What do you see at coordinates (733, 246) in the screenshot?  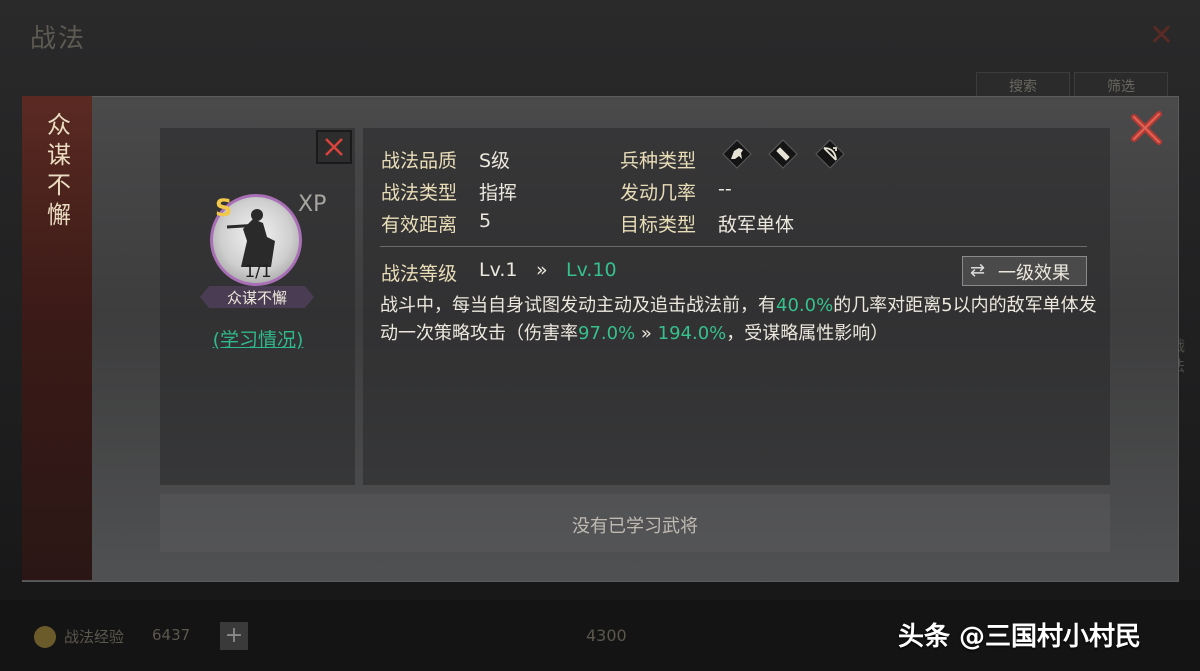 I see `divider` at bounding box center [733, 246].